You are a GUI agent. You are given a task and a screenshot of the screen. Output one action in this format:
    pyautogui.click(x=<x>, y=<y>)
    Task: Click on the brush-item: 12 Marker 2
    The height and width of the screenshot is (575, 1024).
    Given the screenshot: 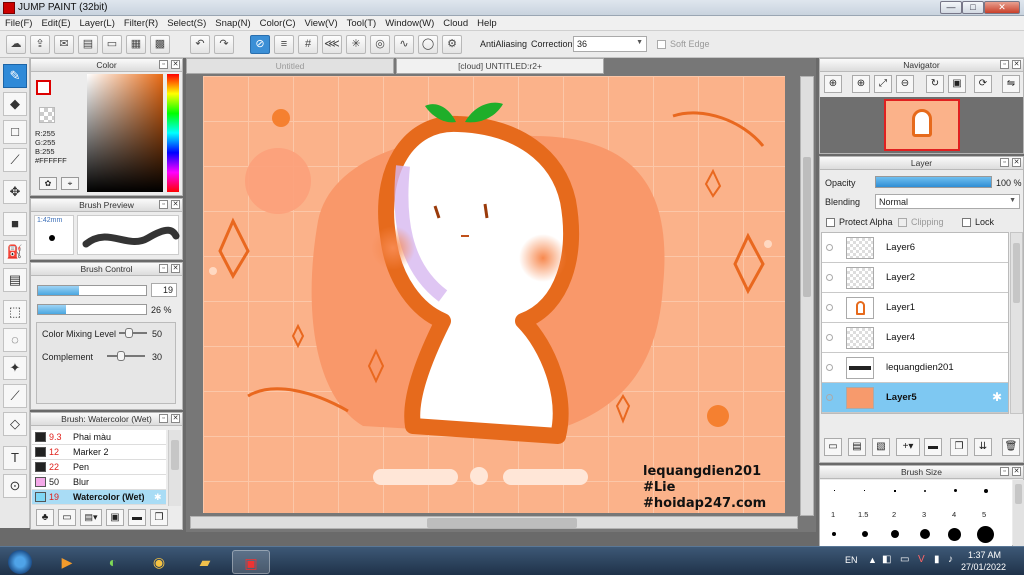 What is the action you would take?
    pyautogui.click(x=99, y=452)
    